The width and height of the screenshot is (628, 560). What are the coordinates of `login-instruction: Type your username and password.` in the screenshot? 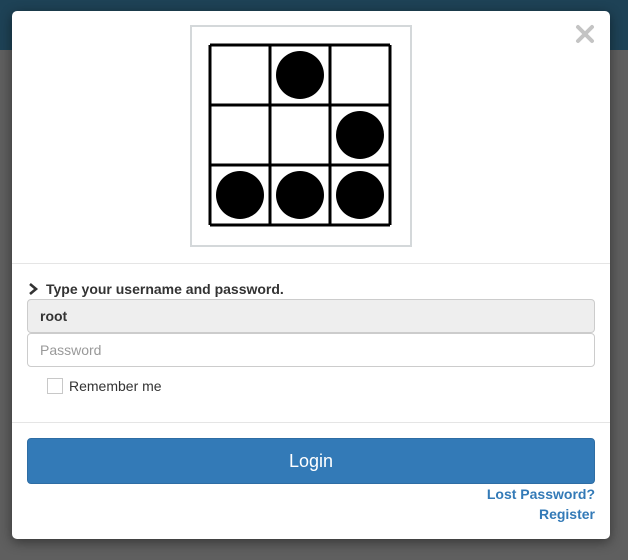 It's located at (155, 289).